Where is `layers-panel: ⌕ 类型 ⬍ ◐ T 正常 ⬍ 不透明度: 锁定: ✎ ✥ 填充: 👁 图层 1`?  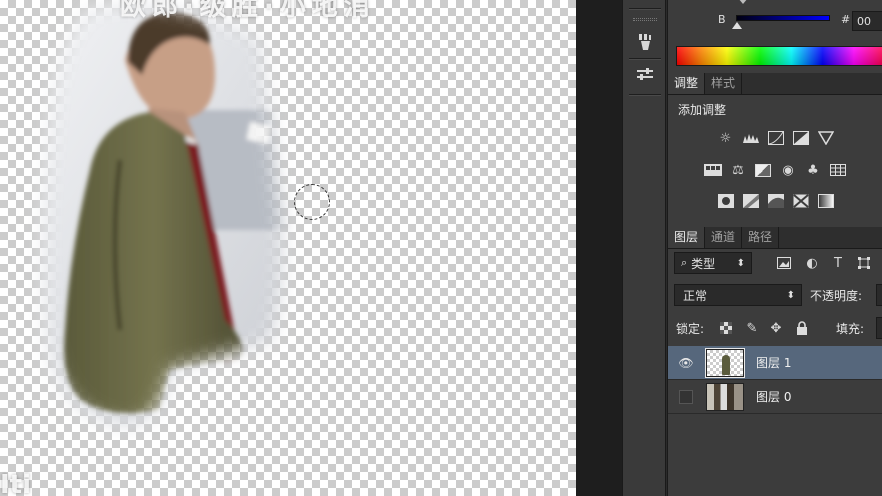
layers-panel: ⌕ 类型 ⬍ ◐ T 正常 ⬍ 不透明度: 锁定: ✎ ✥ 填充: 👁 图层 1 is located at coordinates (775, 373).